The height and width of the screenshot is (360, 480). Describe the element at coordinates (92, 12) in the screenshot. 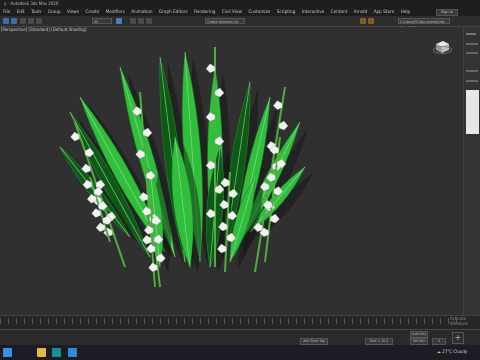

I see `menu-item-create: Create` at that location.